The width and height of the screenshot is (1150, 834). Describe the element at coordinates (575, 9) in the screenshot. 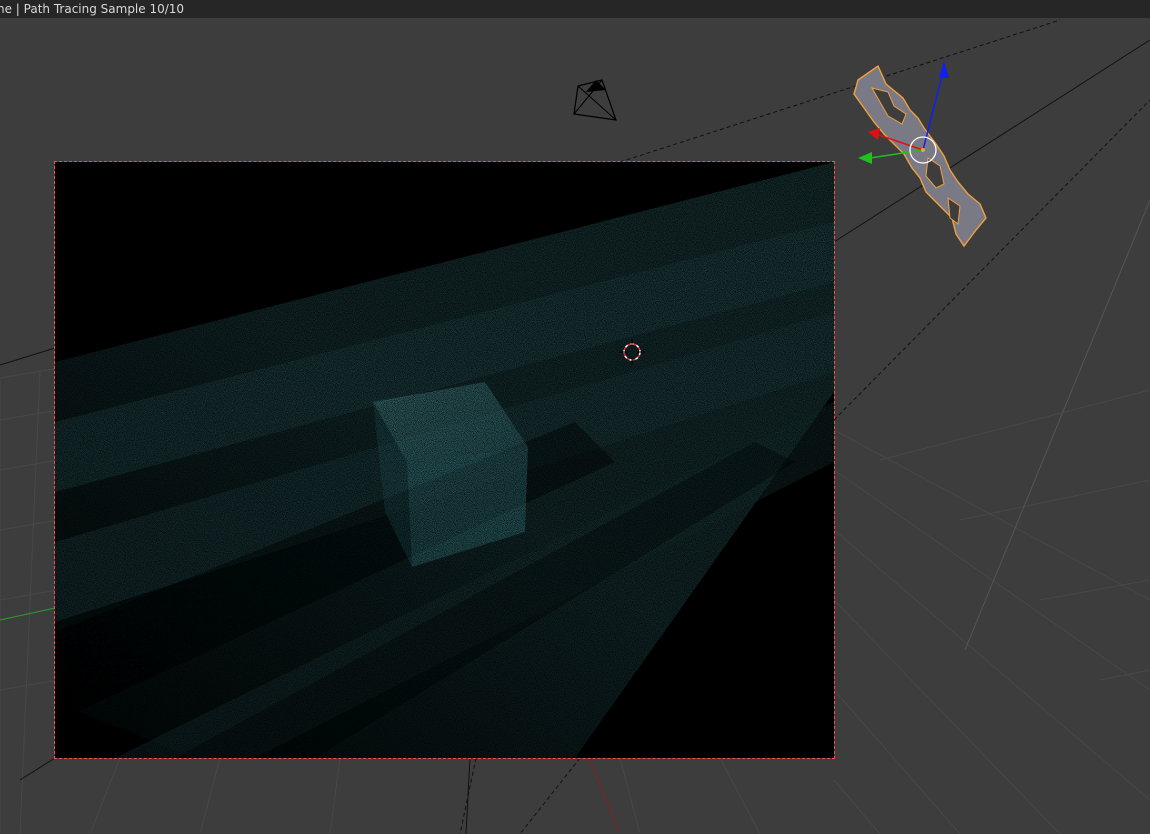

I see `viewport-header-bar: ne | Path Tracing Sample 10/10` at that location.